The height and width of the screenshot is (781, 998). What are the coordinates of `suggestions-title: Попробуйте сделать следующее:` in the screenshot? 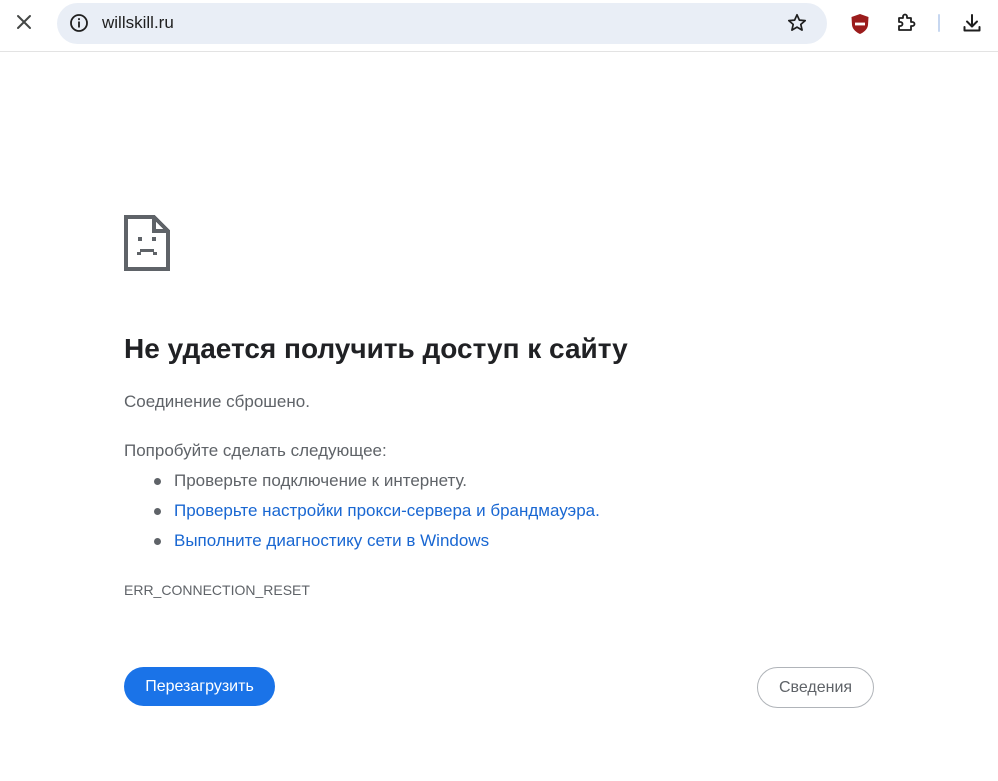 It's located at (255, 450).